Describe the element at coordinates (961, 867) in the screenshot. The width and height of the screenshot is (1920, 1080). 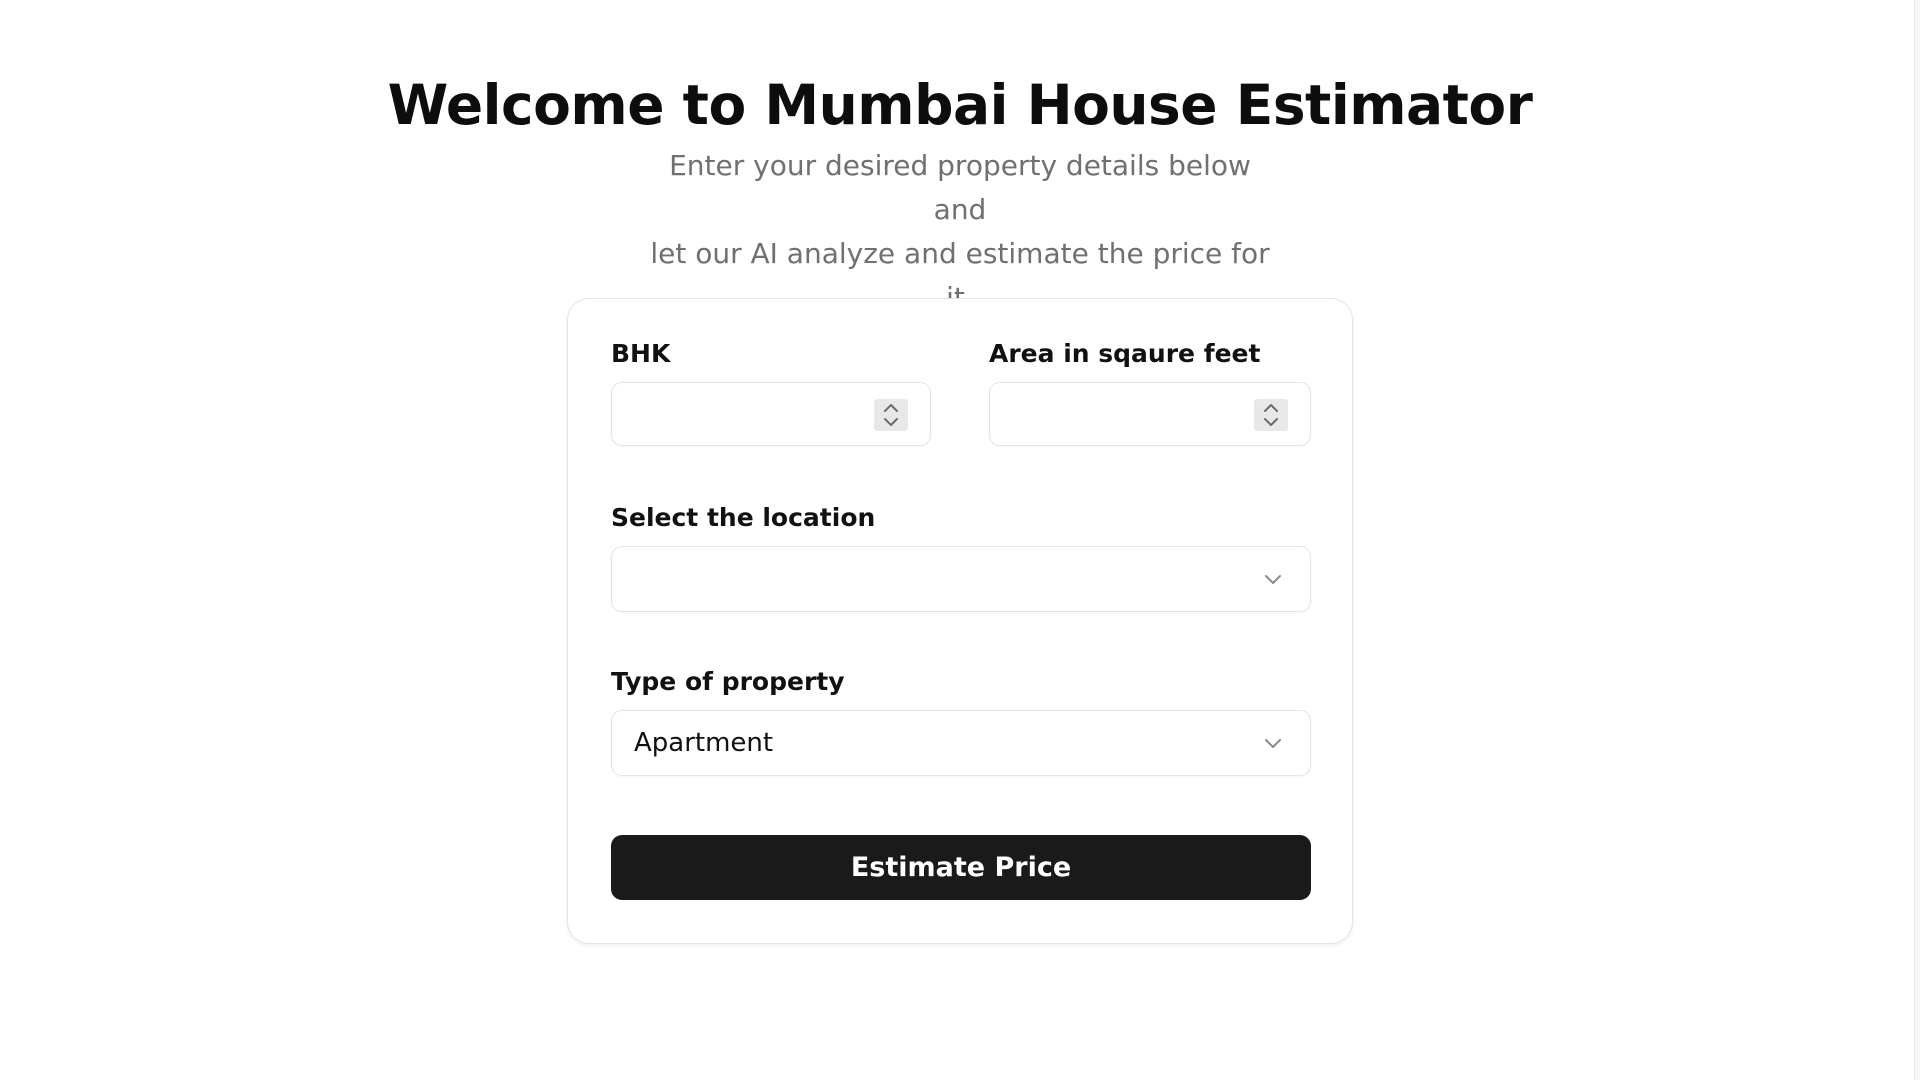
I see `estimate-price-button: Estimate Price` at that location.